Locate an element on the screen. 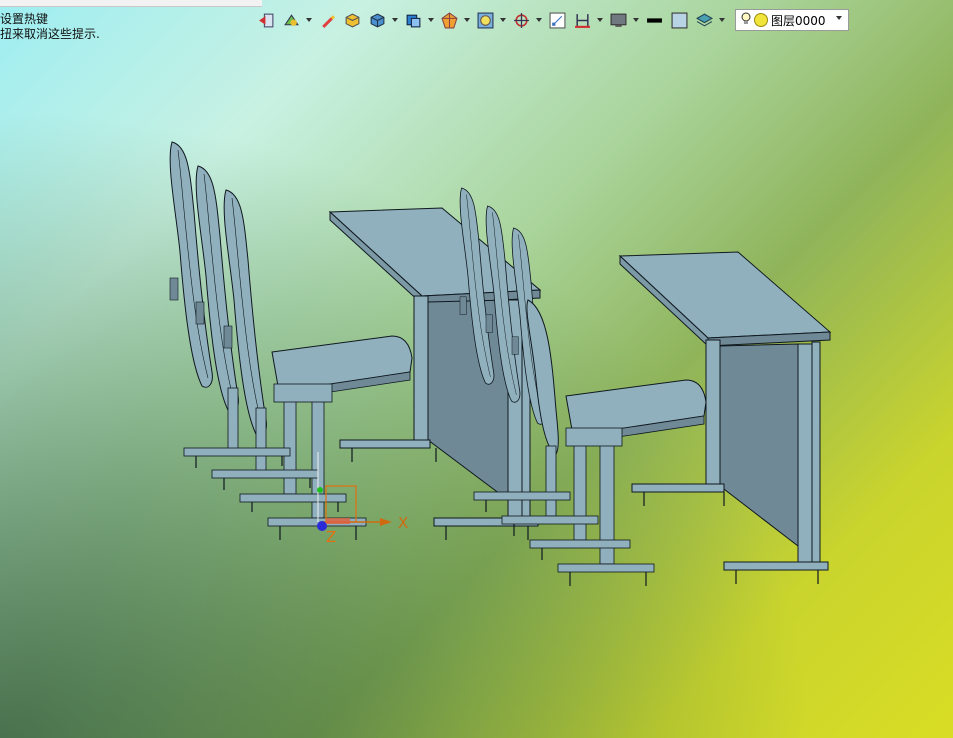 The width and height of the screenshot is (953, 738). x-axis-label: X is located at coordinates (403, 523).